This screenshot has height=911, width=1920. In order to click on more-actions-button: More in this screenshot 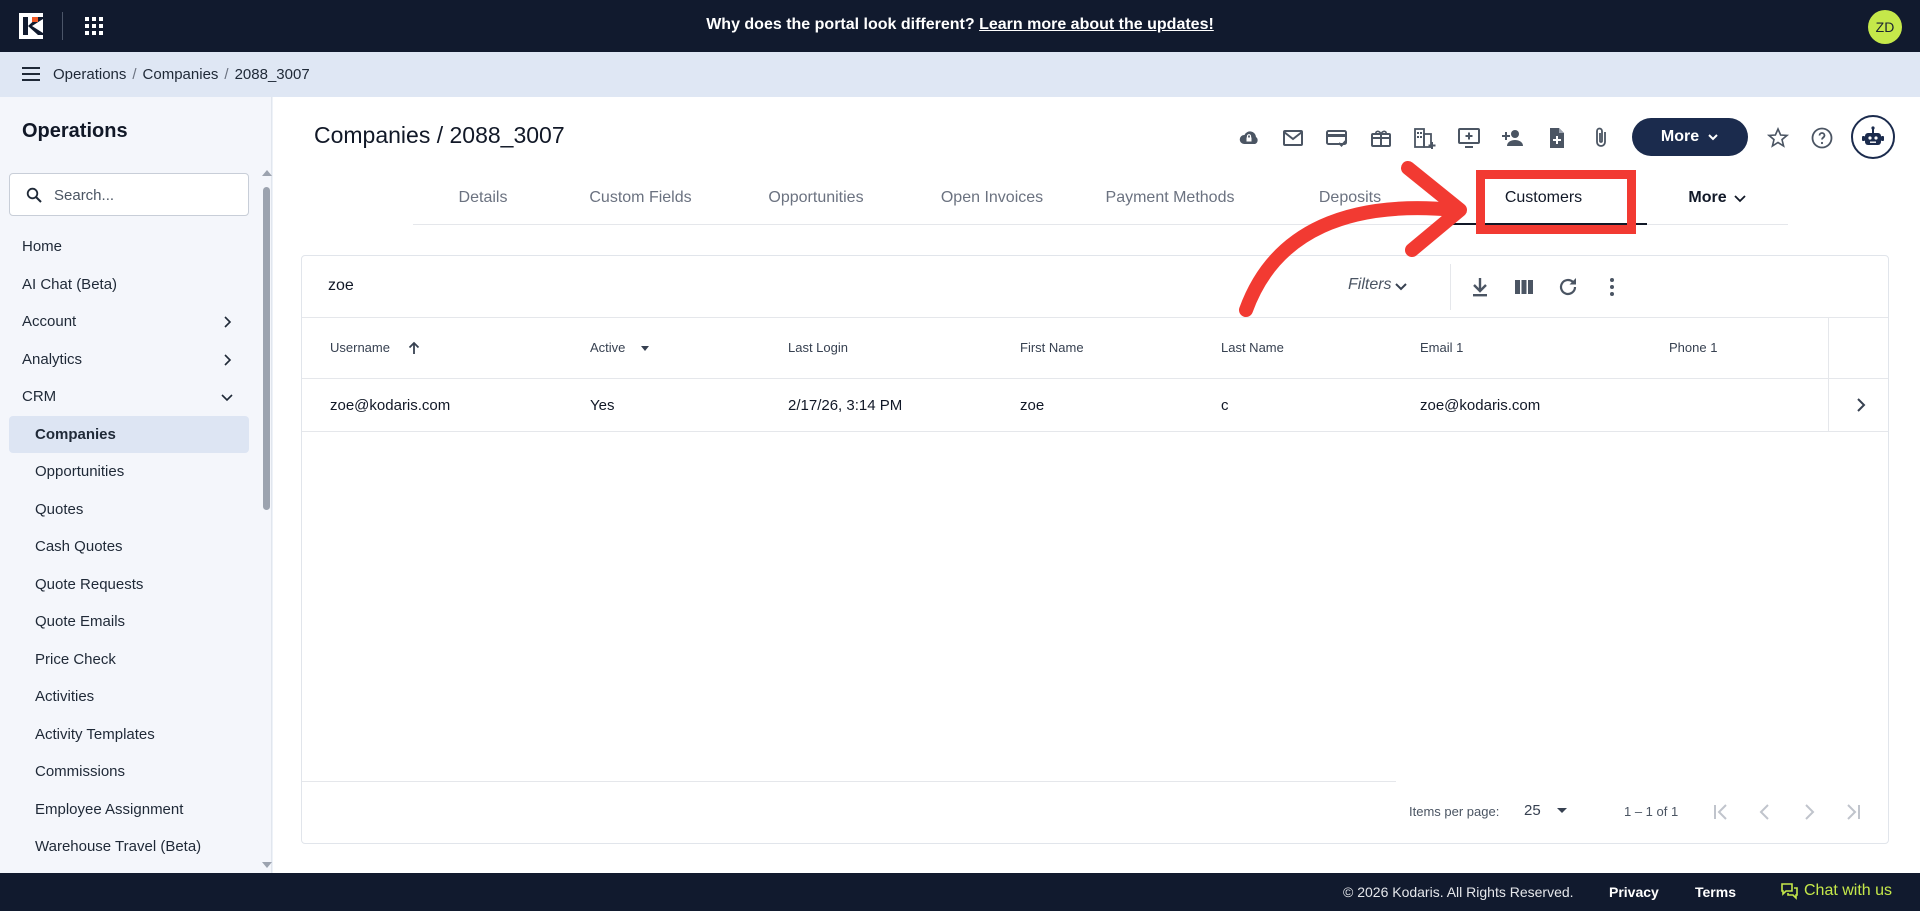, I will do `click(1690, 137)`.